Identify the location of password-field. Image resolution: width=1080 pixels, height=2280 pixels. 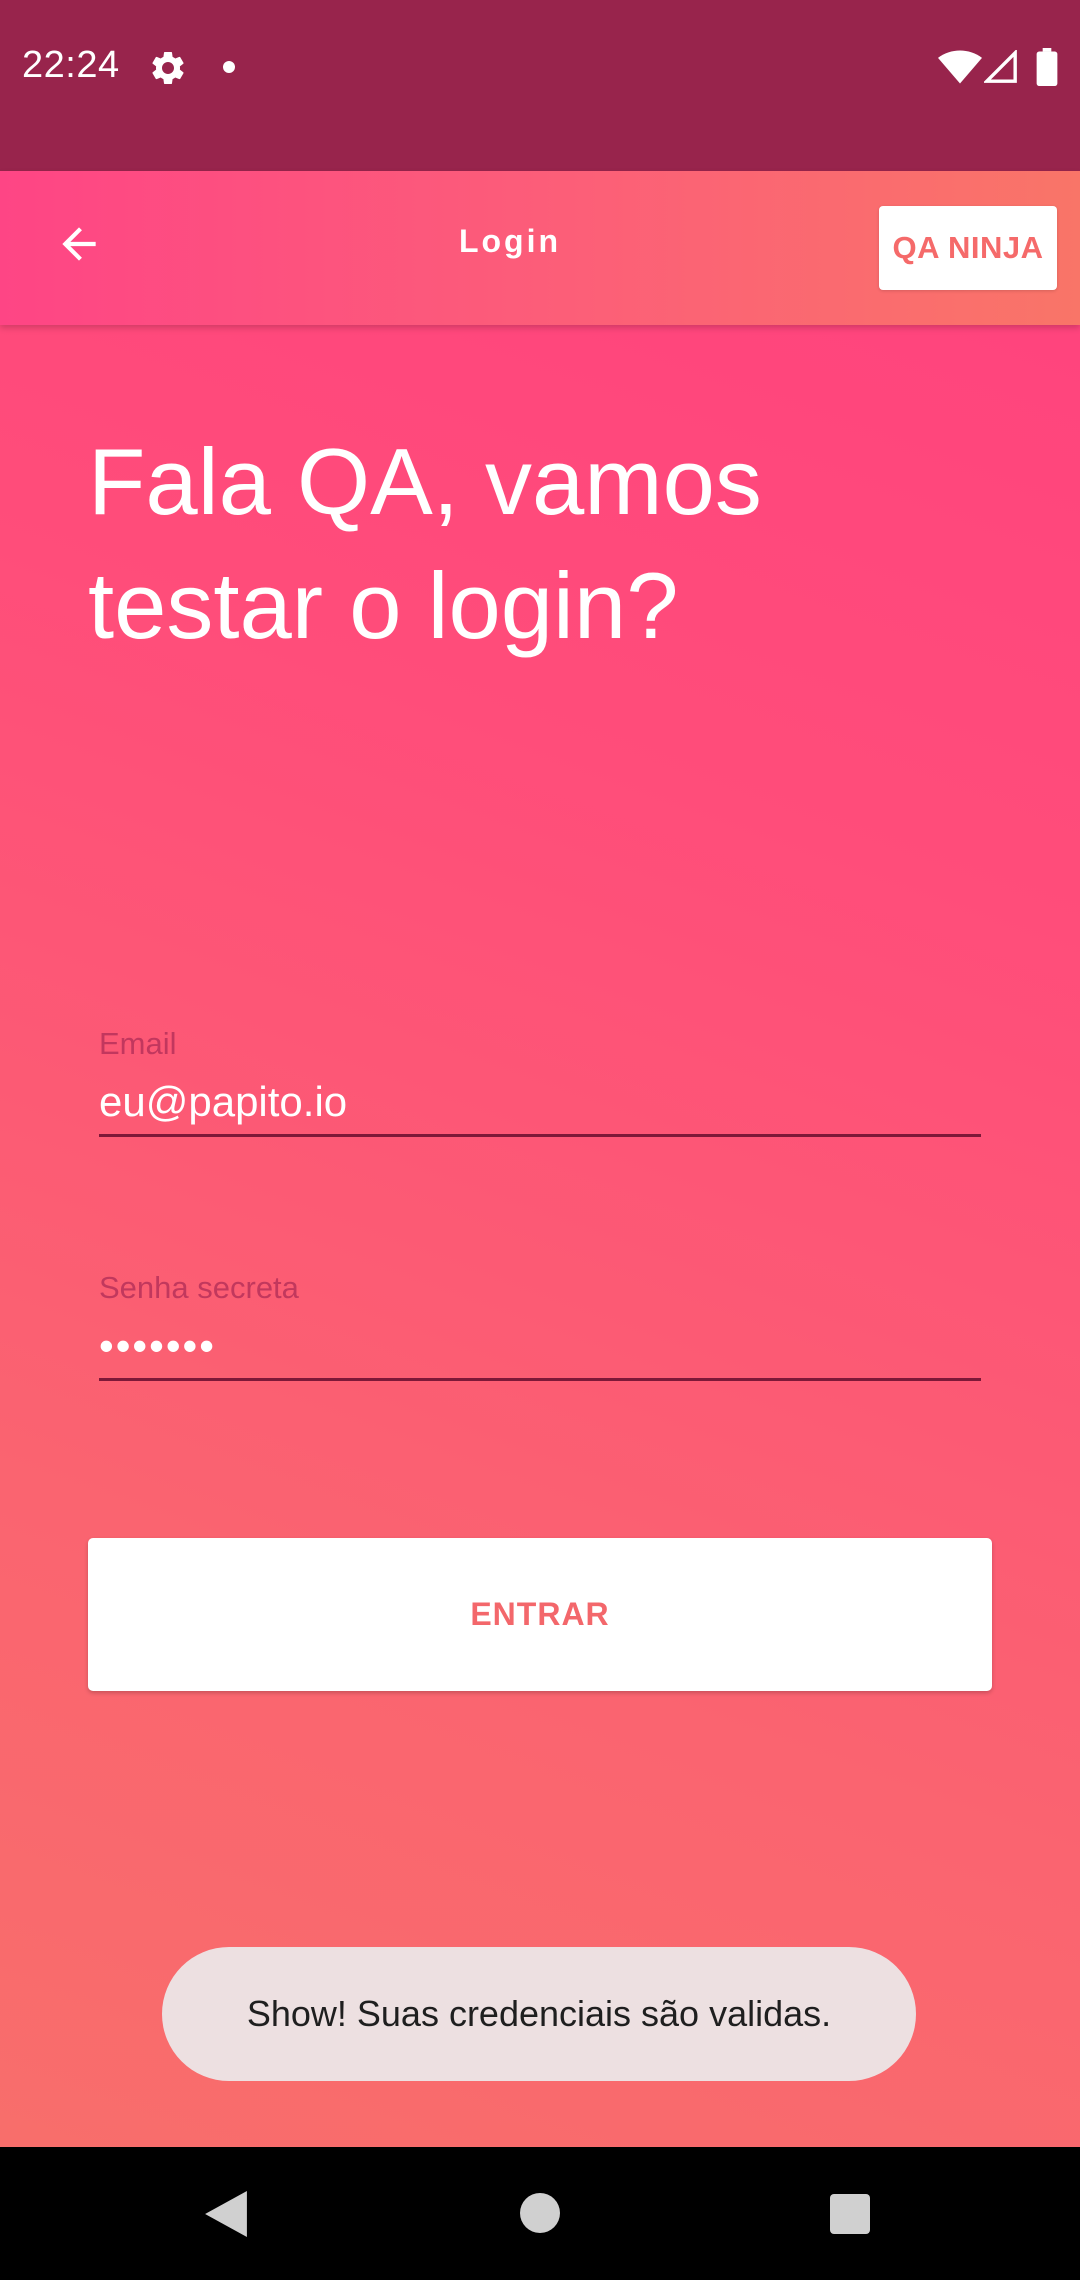
(540, 1347).